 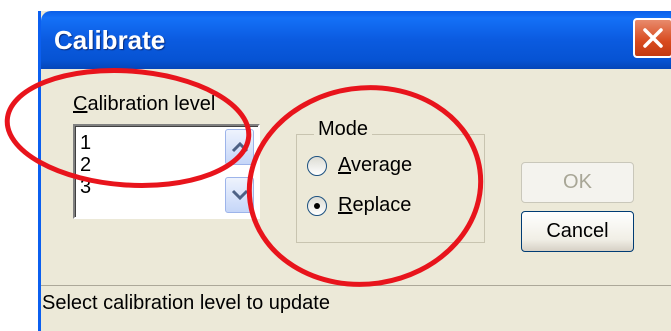 I want to click on radio-average-label: Average, so click(x=375, y=165).